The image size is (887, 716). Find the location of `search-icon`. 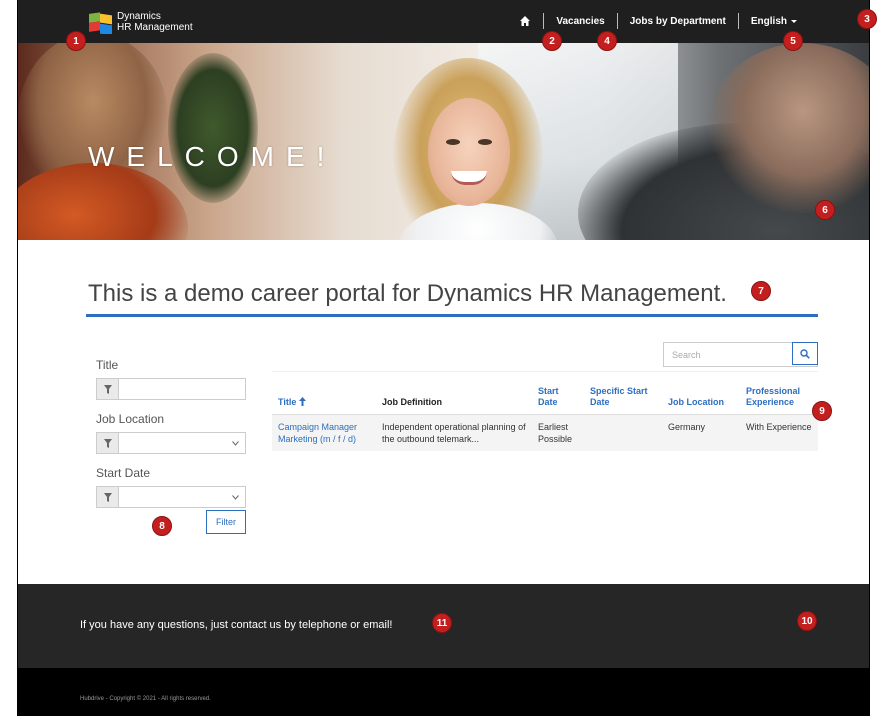

search-icon is located at coordinates (805, 353).